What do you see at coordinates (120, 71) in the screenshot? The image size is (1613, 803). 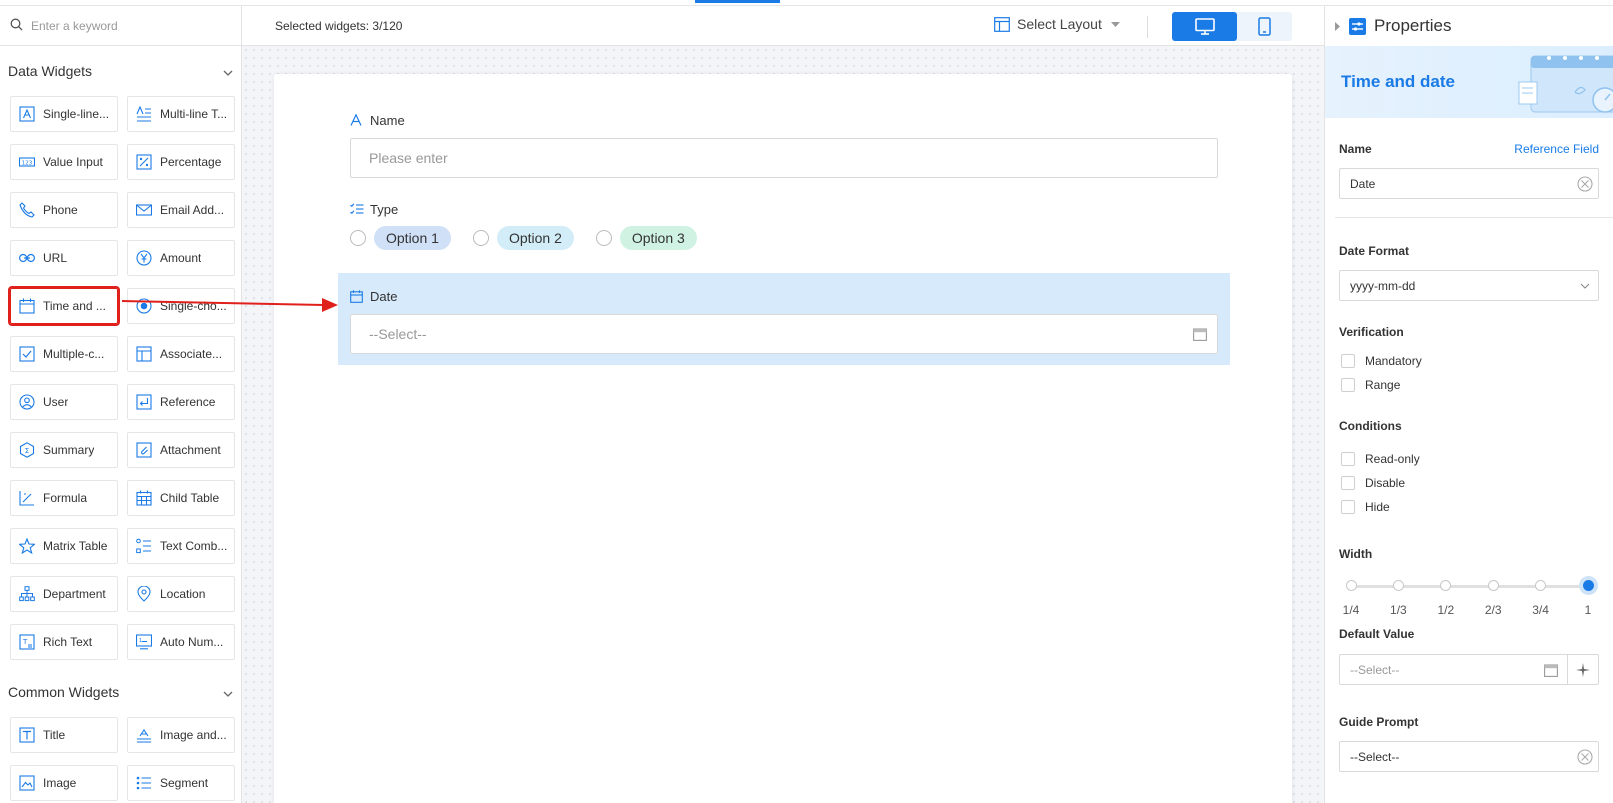 I see `data-widgets-group: Data Widgets` at bounding box center [120, 71].